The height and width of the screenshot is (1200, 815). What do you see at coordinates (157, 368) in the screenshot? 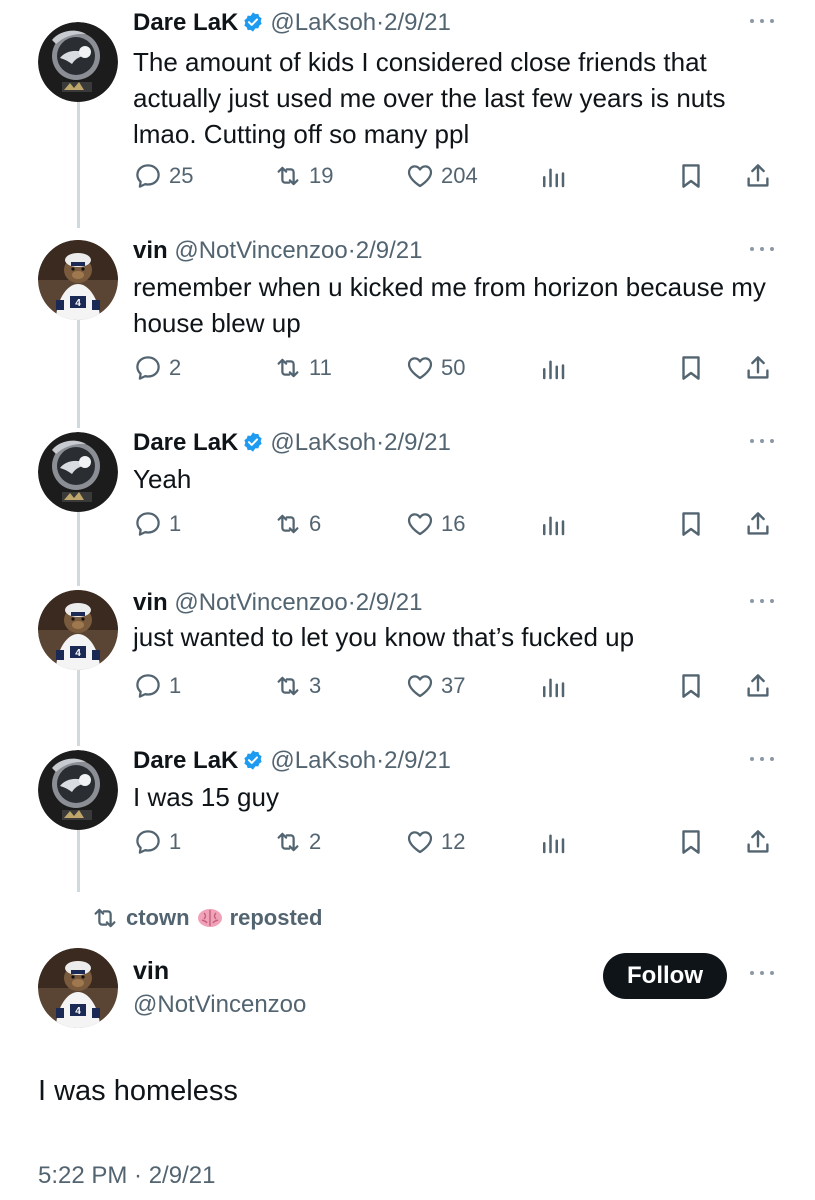
I see `reply-button: 2` at bounding box center [157, 368].